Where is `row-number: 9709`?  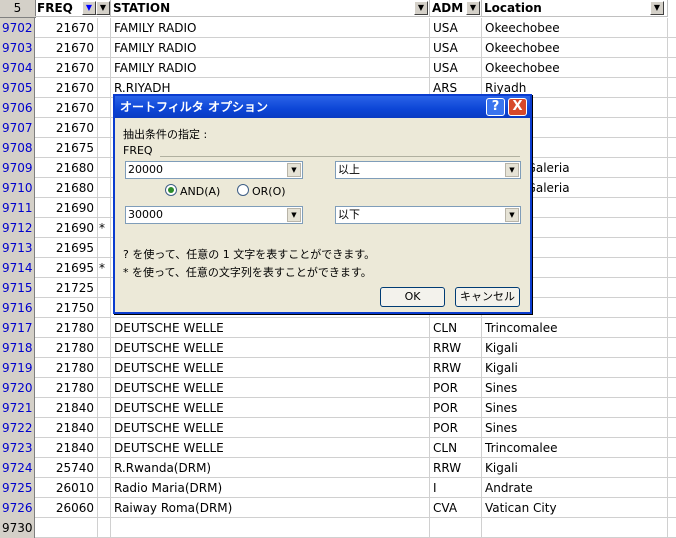
row-number: 9709 is located at coordinates (17, 168).